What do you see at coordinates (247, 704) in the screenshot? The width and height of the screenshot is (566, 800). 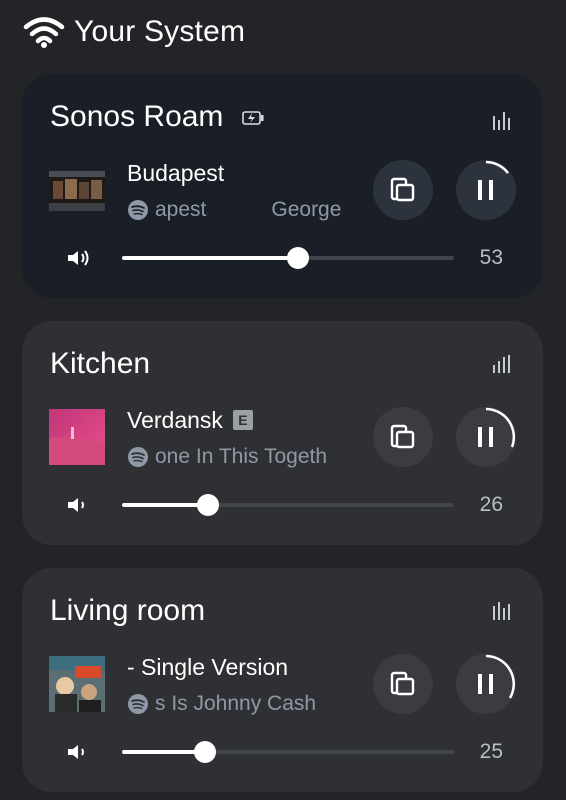 I see `track-source: s Is Johnny Cash` at bounding box center [247, 704].